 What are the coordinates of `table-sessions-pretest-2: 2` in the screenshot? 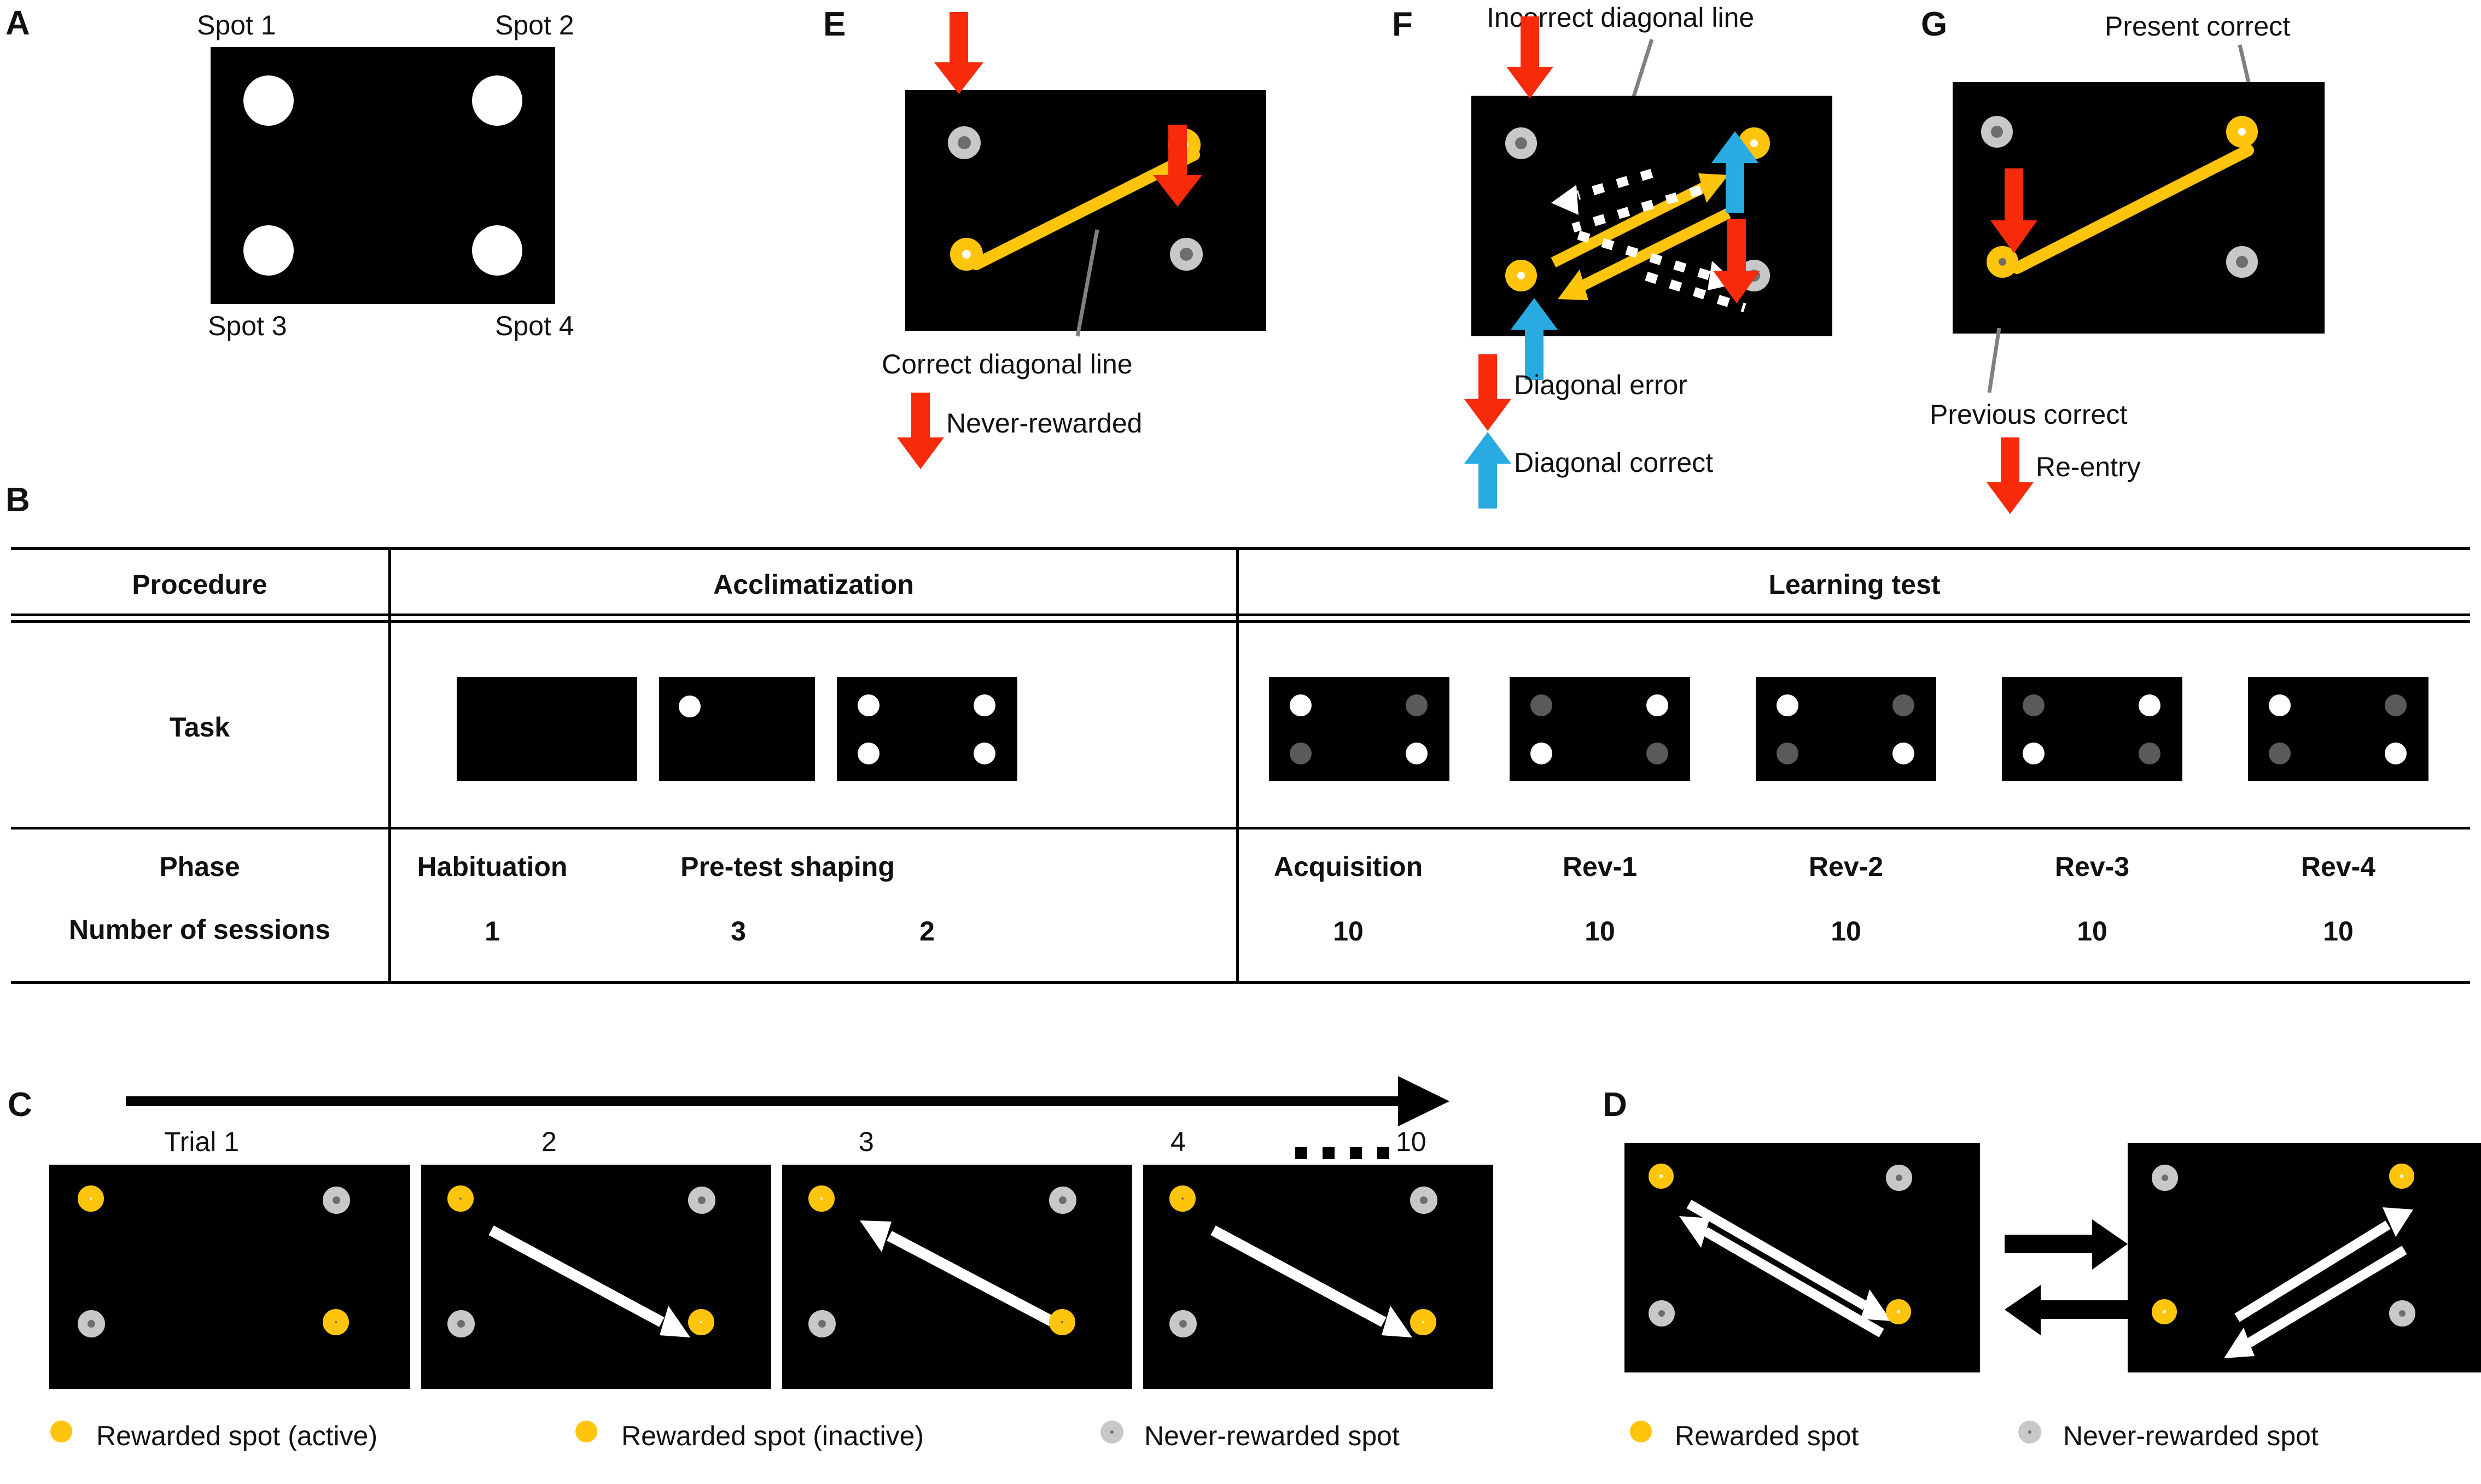 It's located at (927, 931).